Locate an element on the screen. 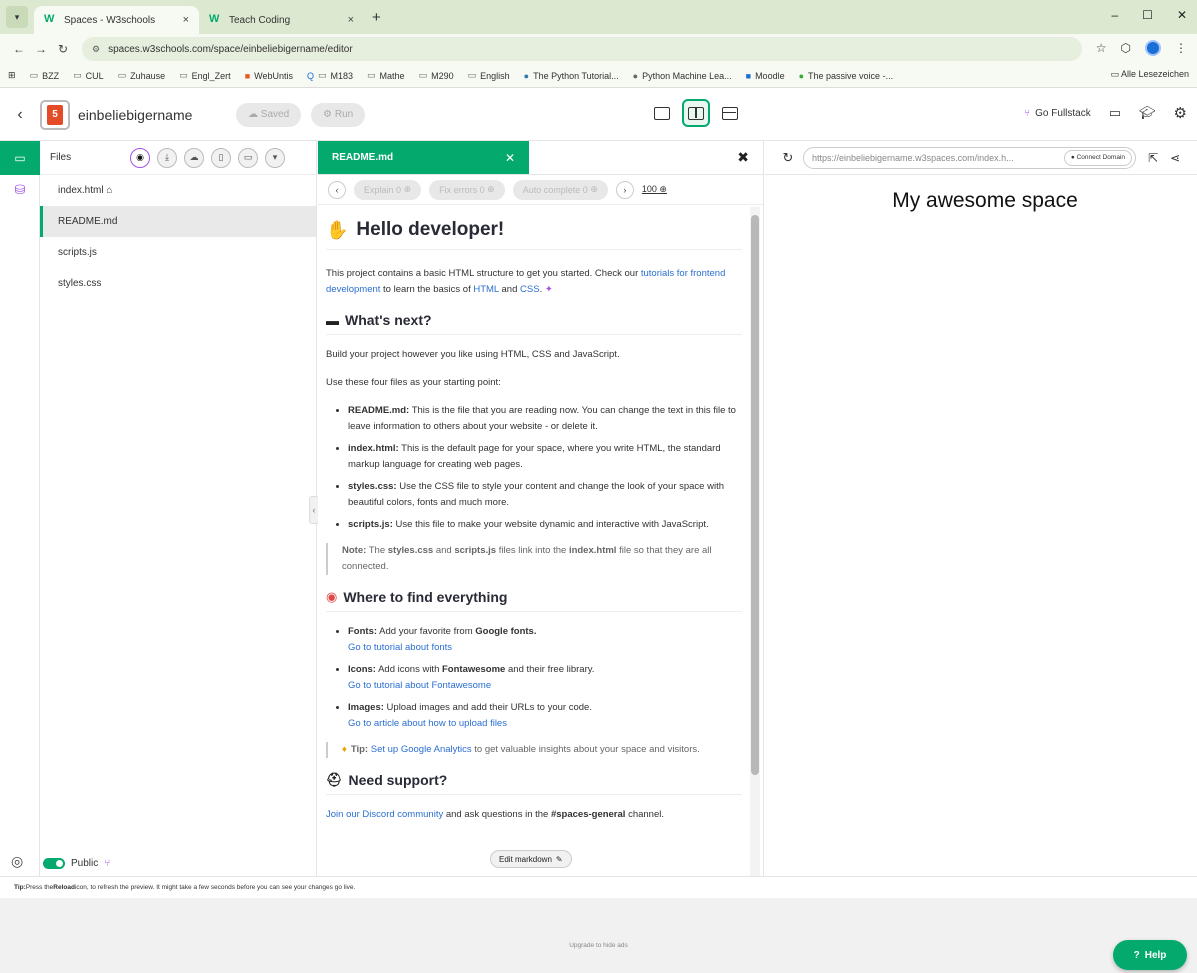  editor-tab-readme: README.md ✕ is located at coordinates (423, 157).